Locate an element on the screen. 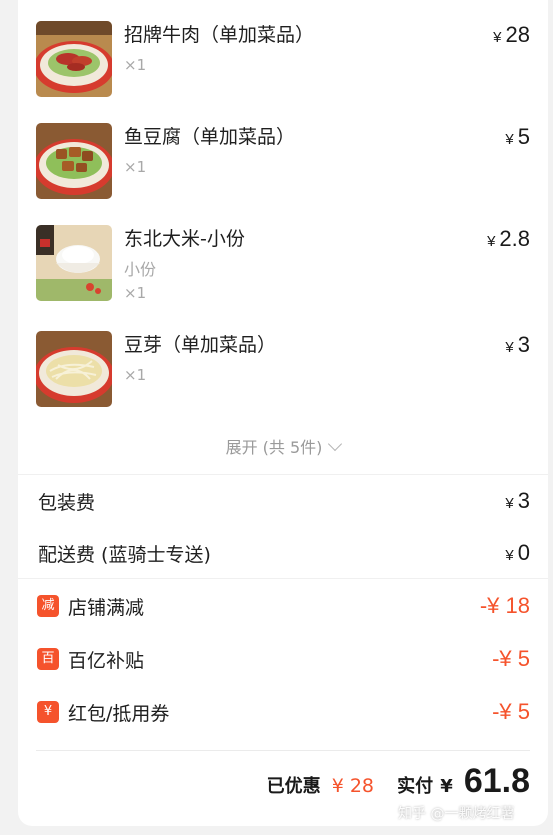 This screenshot has width=553, height=835. bean-sprouts-dish-photo is located at coordinates (74, 369).